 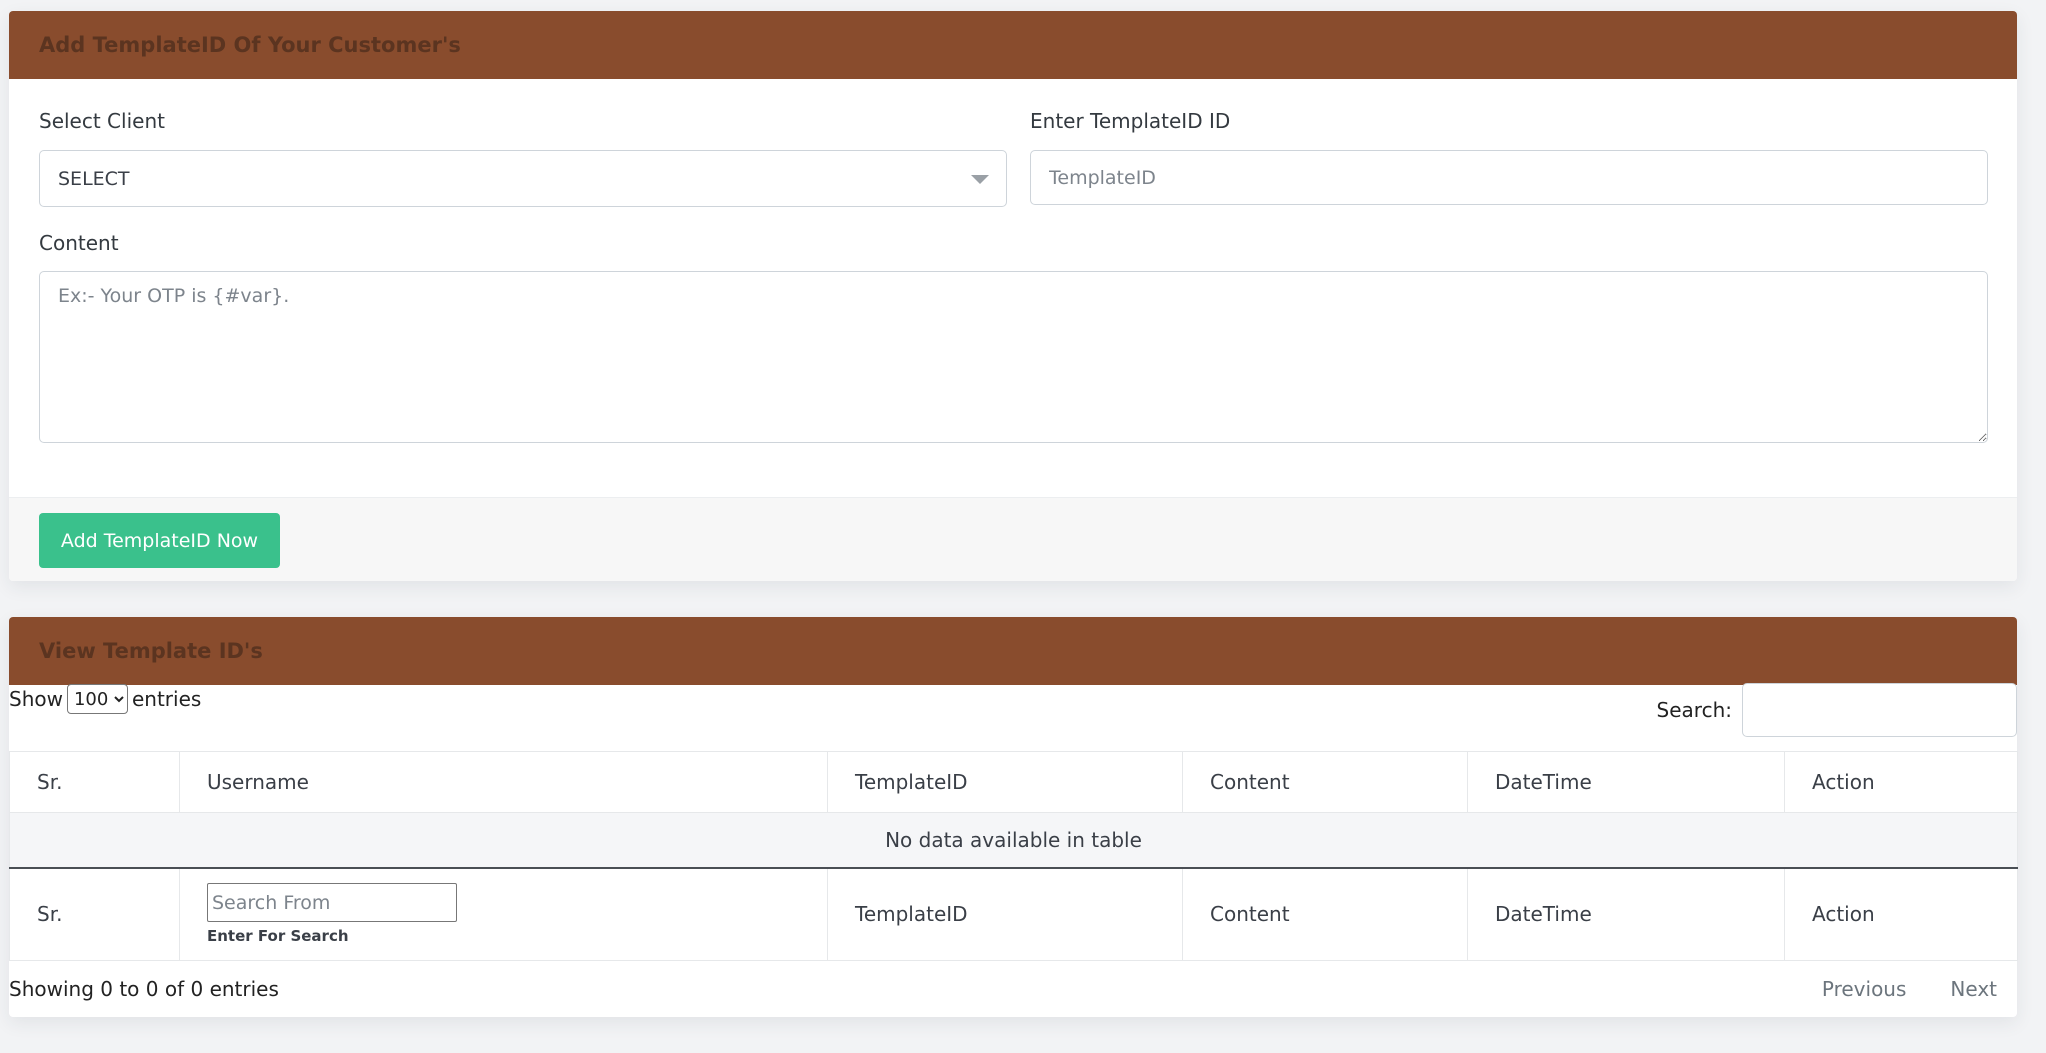 I want to click on footer-action: Action, so click(x=1901, y=914).